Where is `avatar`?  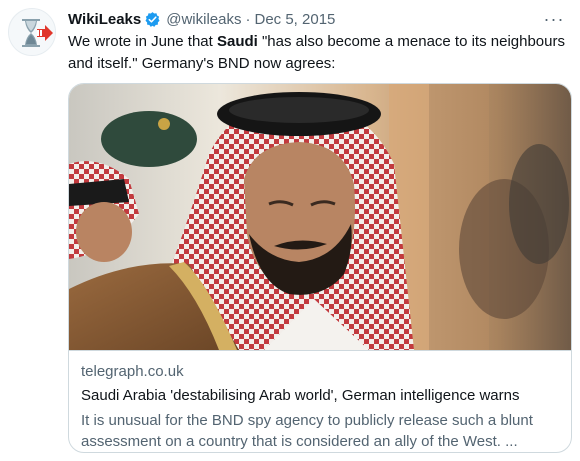 avatar is located at coordinates (32, 32).